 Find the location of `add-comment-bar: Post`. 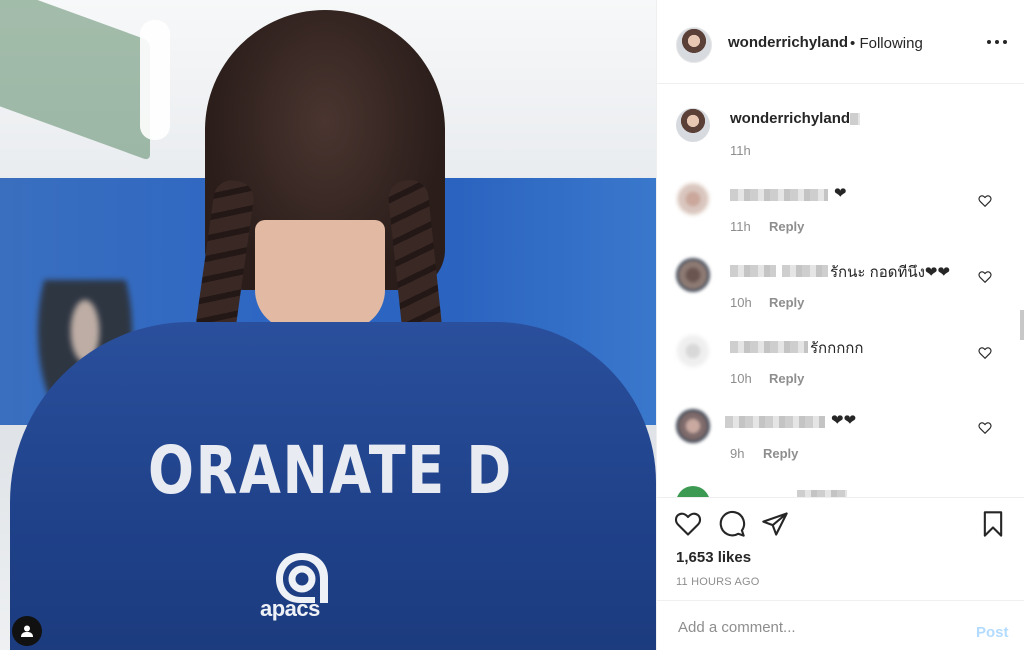

add-comment-bar: Post is located at coordinates (840, 625).